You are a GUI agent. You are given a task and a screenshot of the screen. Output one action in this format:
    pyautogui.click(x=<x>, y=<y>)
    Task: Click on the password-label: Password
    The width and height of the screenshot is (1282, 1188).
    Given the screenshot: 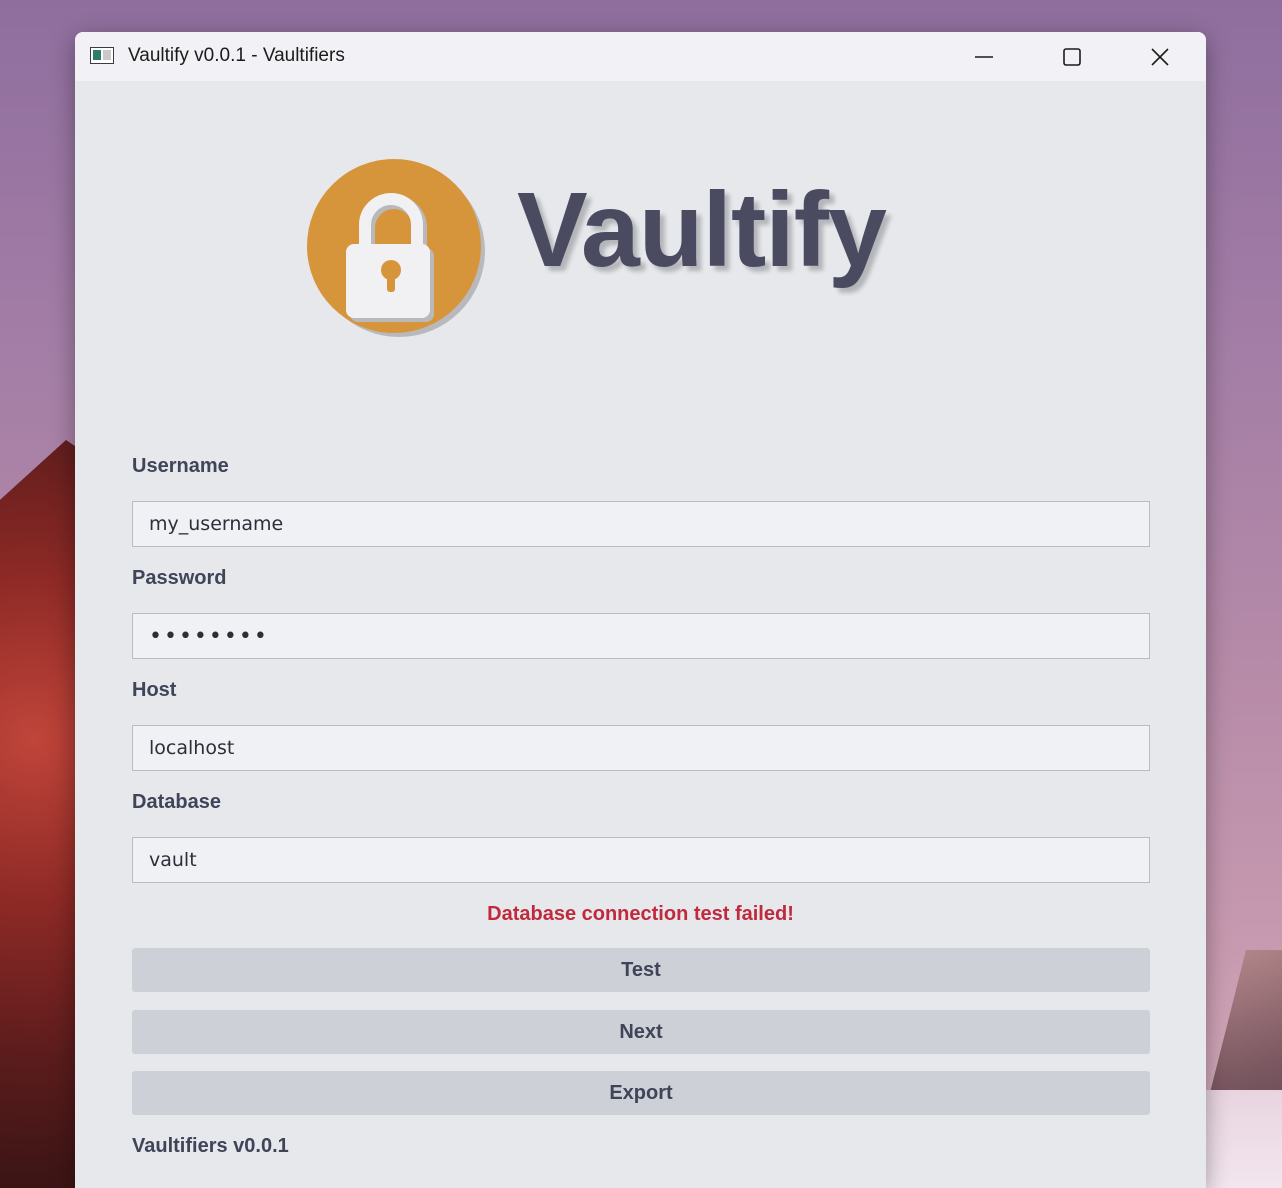 What is the action you would take?
    pyautogui.click(x=179, y=578)
    